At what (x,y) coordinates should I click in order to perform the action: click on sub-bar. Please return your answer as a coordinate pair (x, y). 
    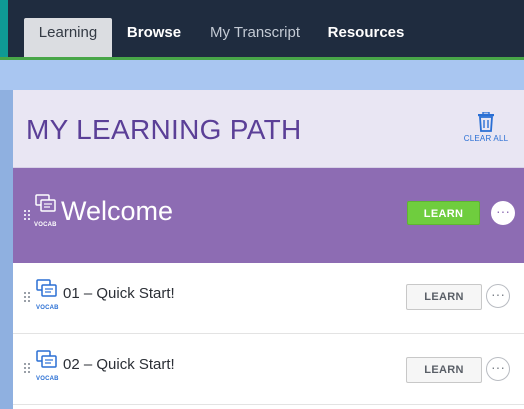
    Looking at the image, I should click on (262, 75).